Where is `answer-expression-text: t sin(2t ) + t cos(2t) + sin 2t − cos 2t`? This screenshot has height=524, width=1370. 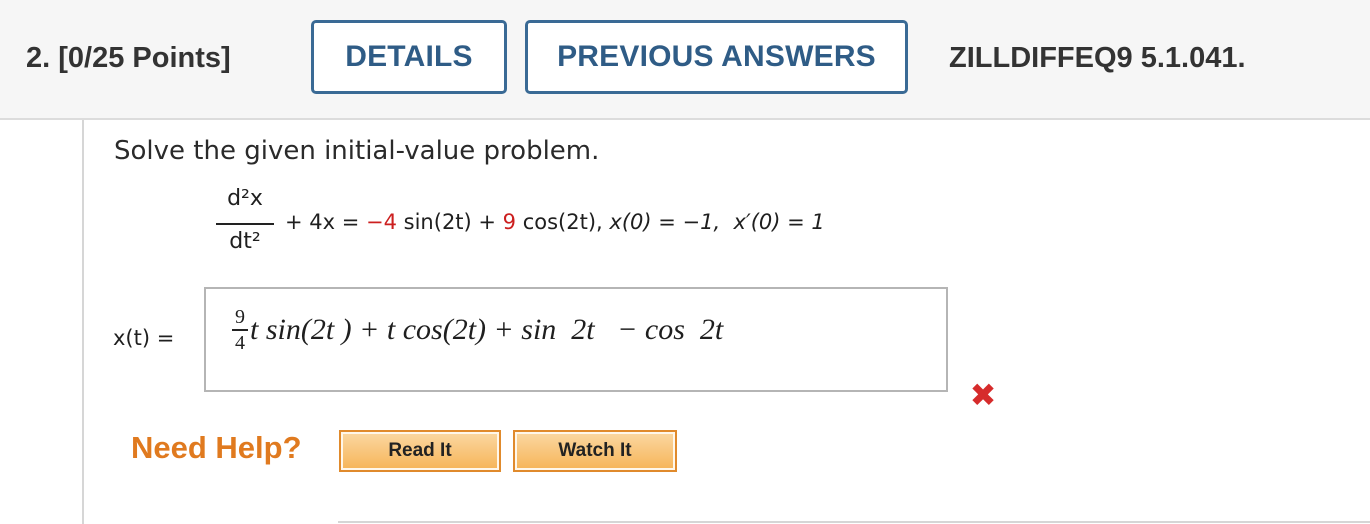
answer-expression-text: t sin(2t ) + t cos(2t) + sin 2t − cos 2t is located at coordinates (487, 329).